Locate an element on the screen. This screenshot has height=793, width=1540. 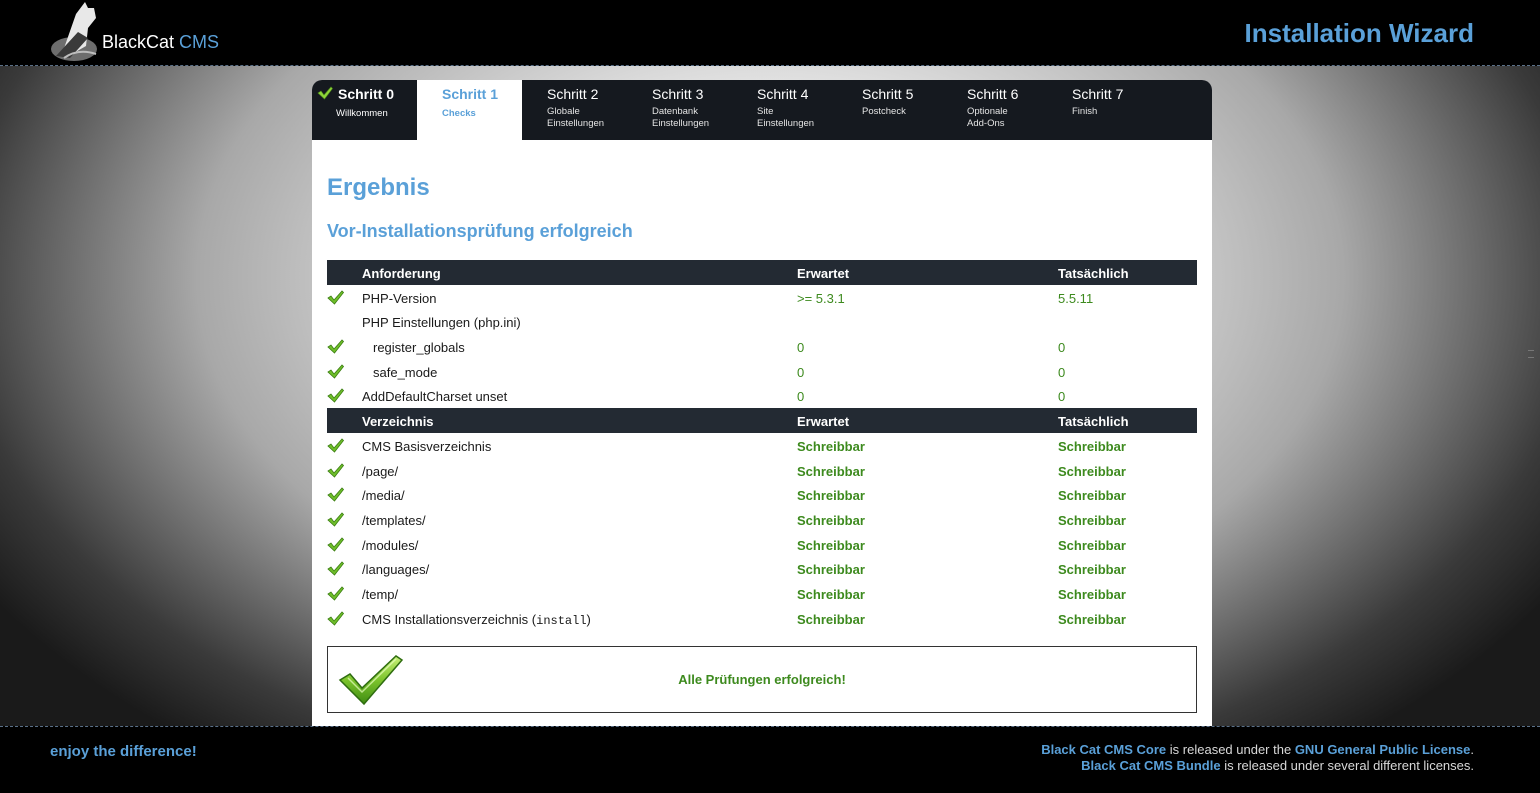
directory-name: /temp/ is located at coordinates (380, 594).